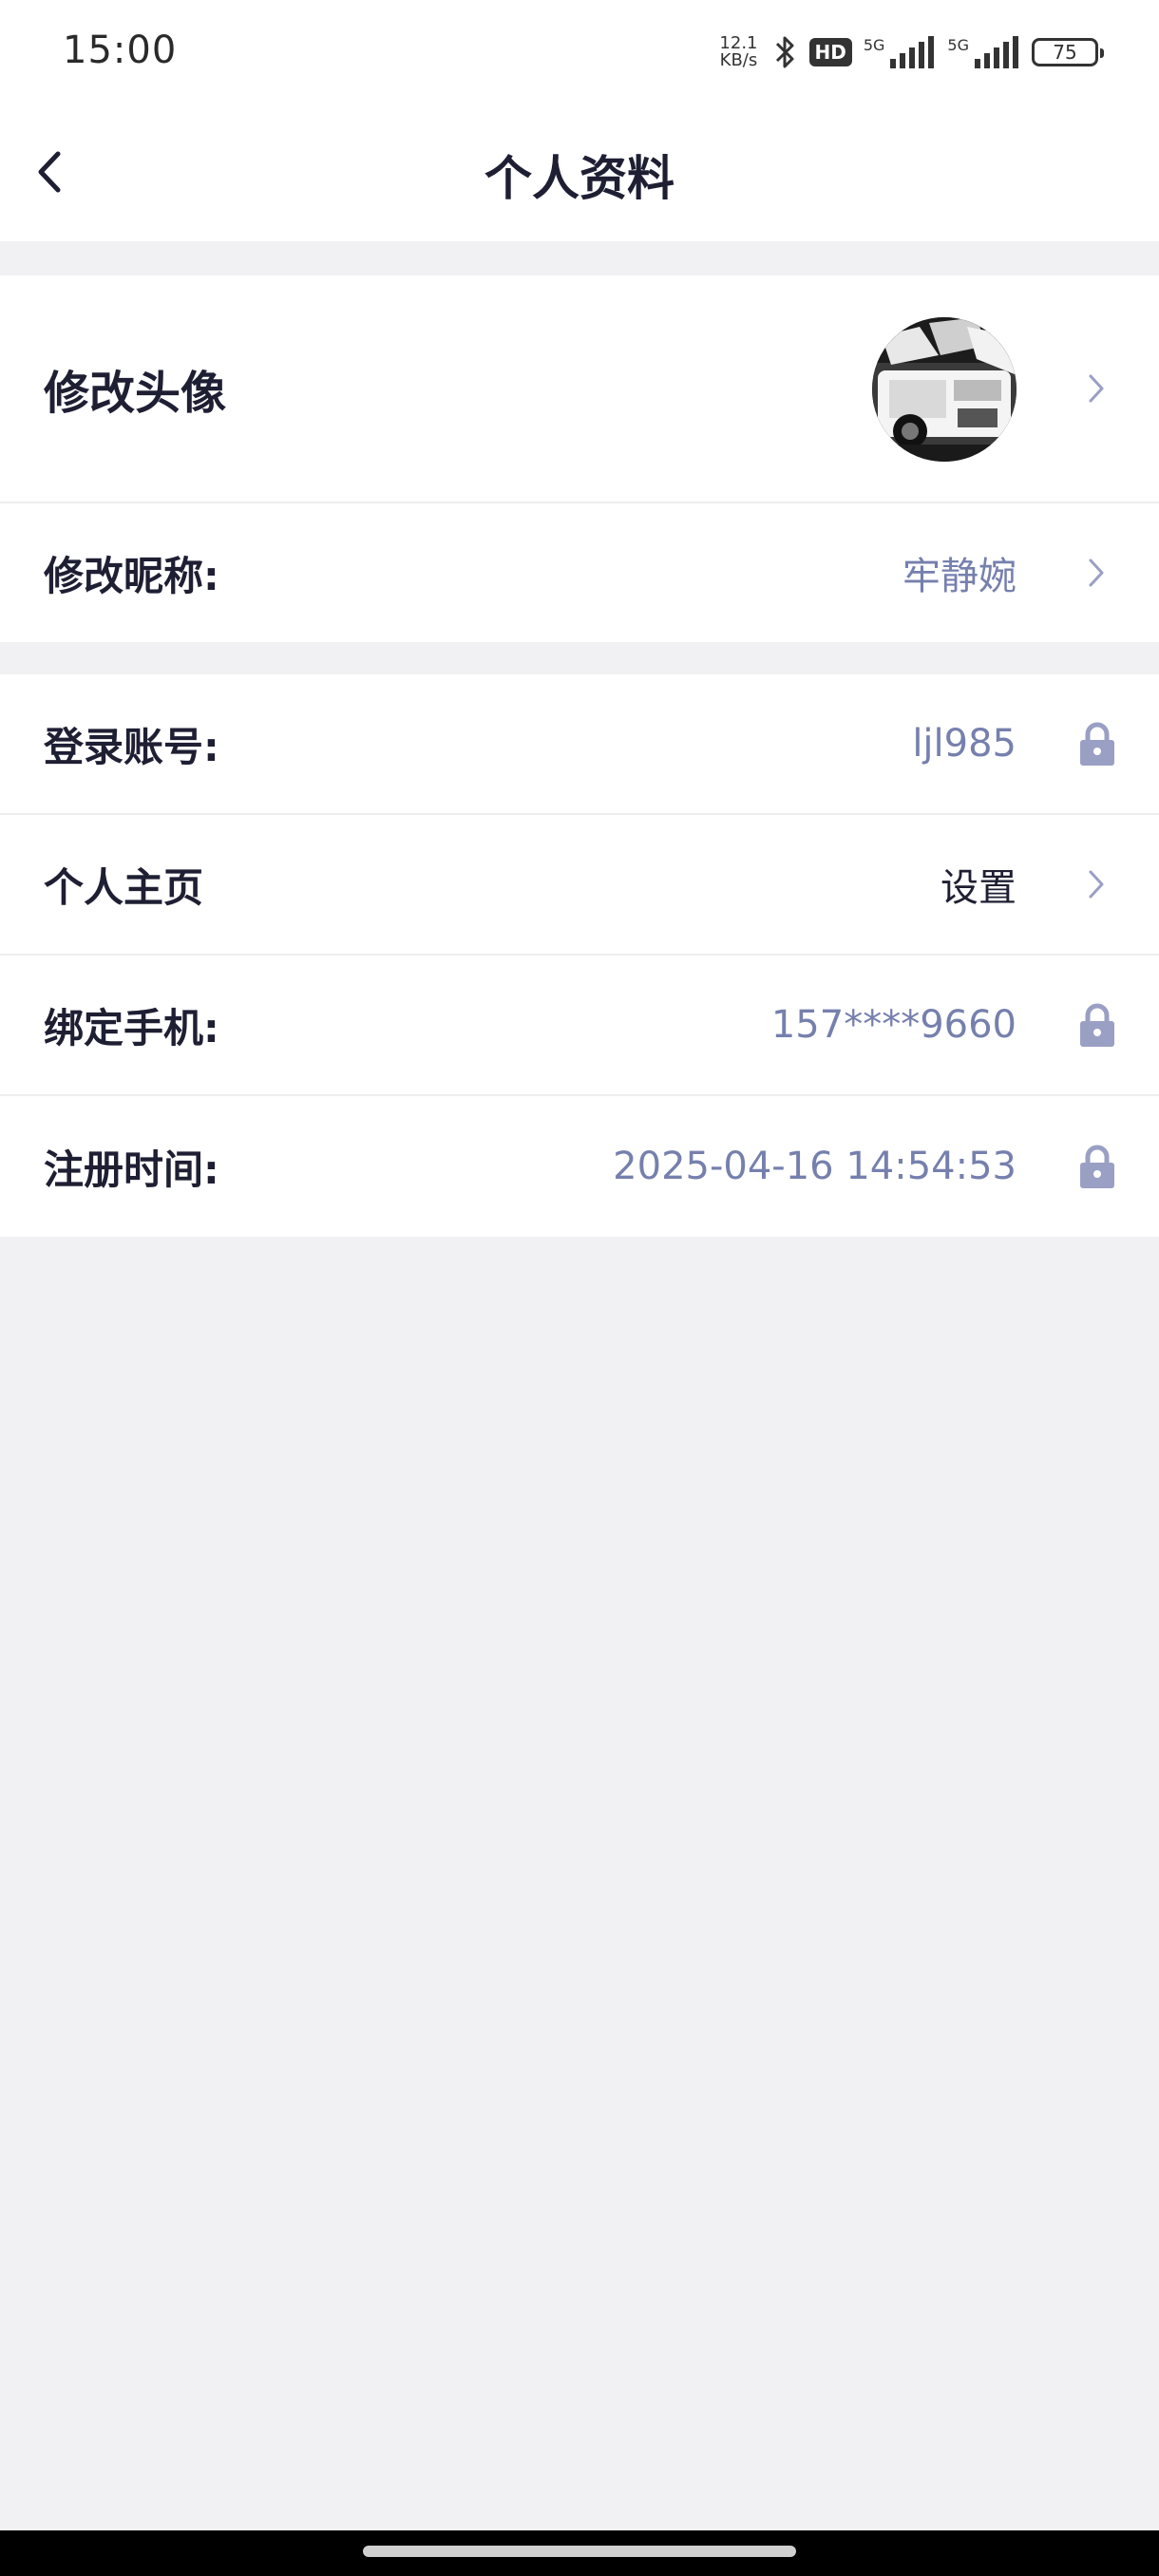  What do you see at coordinates (124, 887) in the screenshot?
I see `personal-homepage-label: 个人主页` at bounding box center [124, 887].